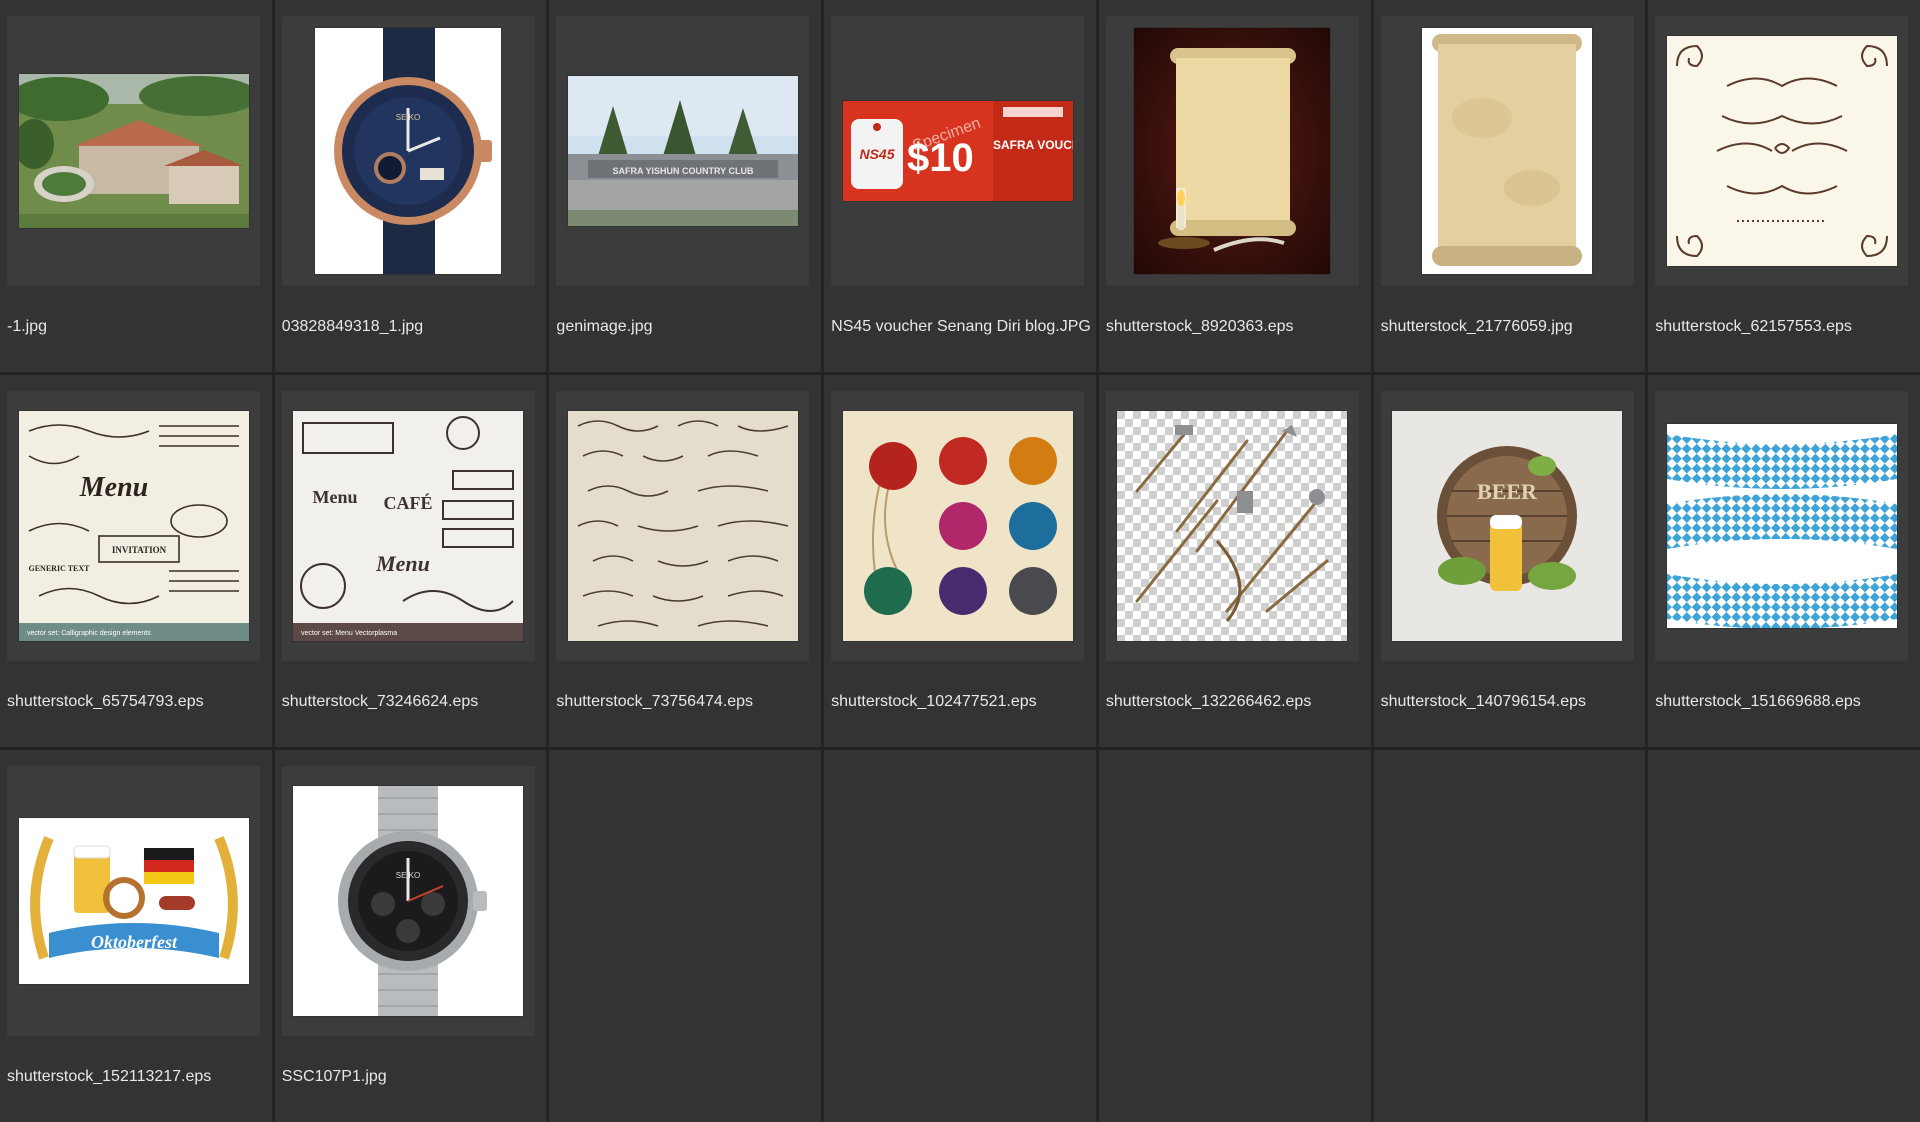 The height and width of the screenshot is (1122, 1920). I want to click on rose-gold-watch-thumbnail: SEIKO, so click(408, 151).